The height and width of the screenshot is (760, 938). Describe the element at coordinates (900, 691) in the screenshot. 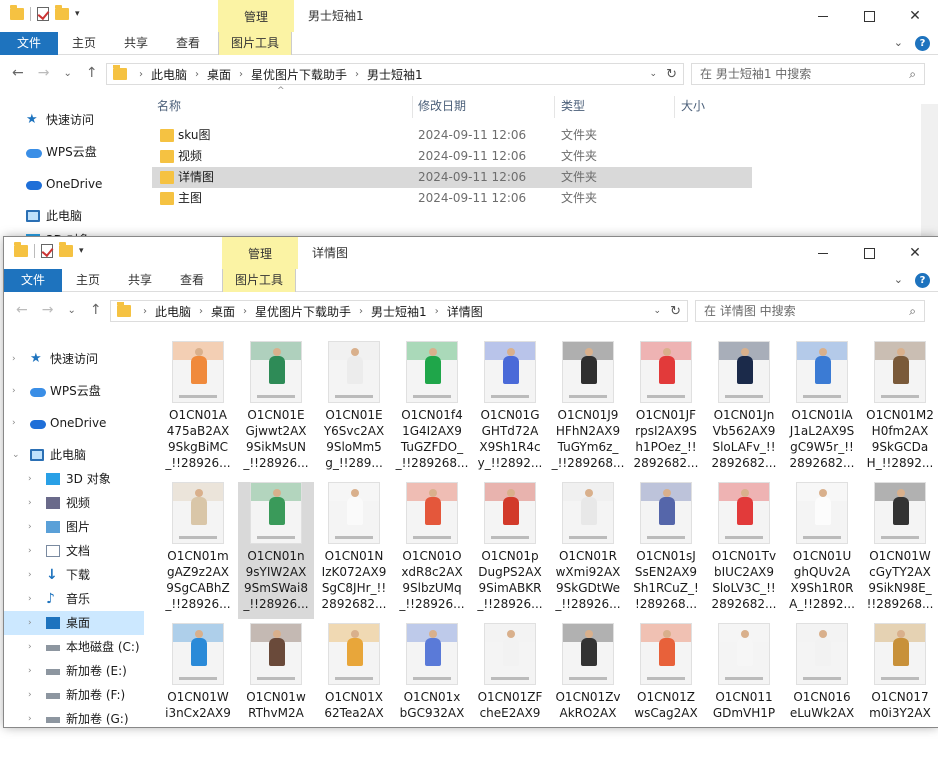

I see `file-item: O1CN017 m0i3Y2AX` at that location.